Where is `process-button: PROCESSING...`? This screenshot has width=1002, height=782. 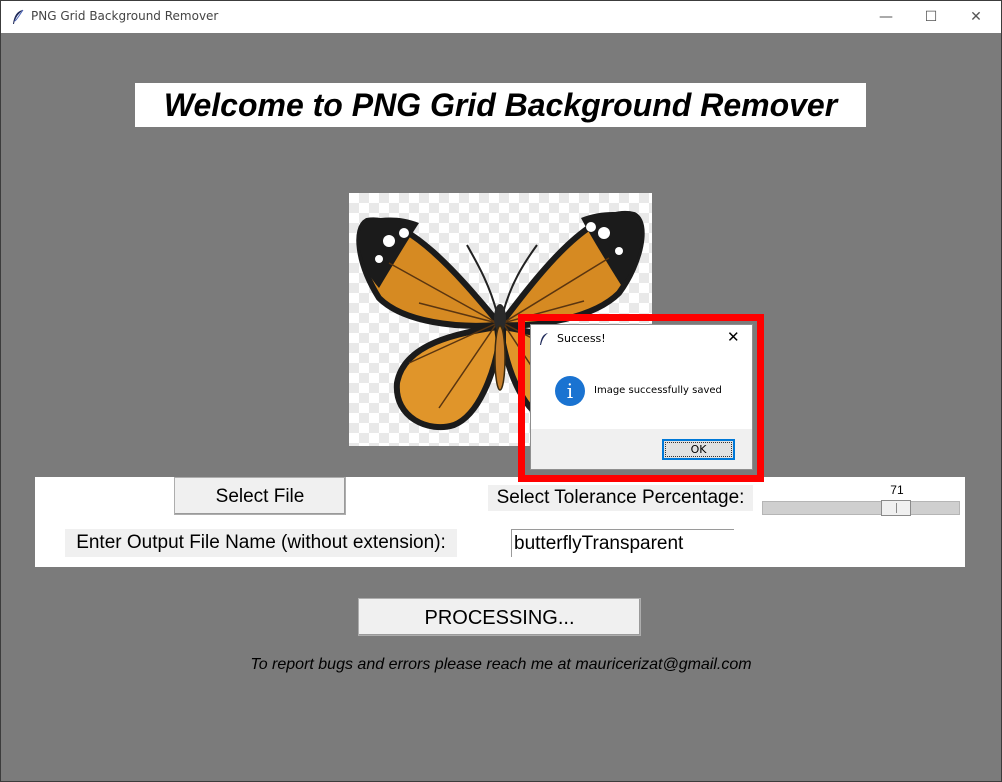
process-button: PROCESSING... is located at coordinates (499, 617).